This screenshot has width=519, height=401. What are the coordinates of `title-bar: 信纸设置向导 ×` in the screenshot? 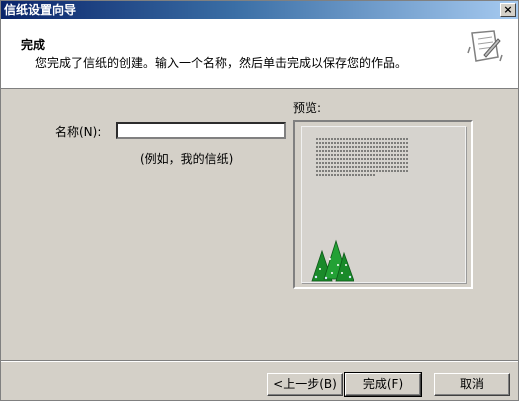 It's located at (259, 10).